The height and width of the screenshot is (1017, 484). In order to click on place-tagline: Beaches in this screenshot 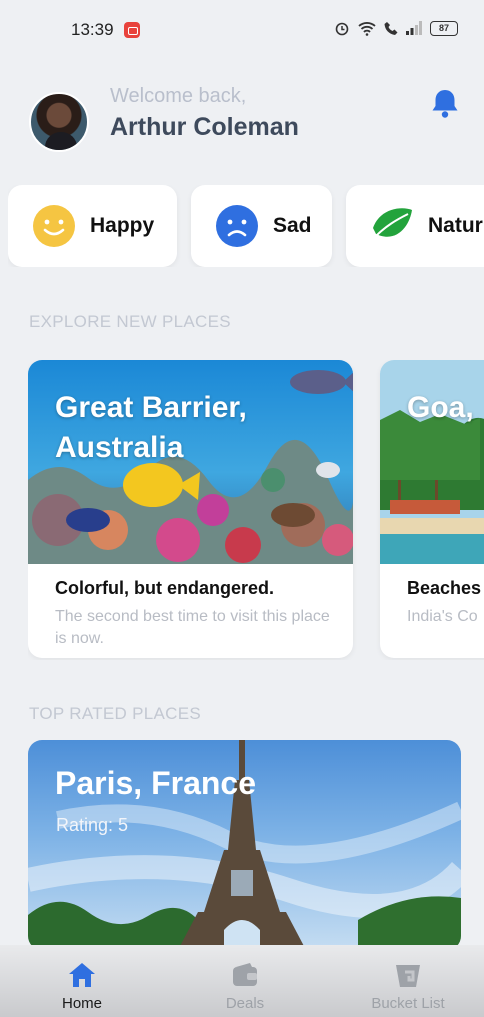, I will do `click(444, 588)`.